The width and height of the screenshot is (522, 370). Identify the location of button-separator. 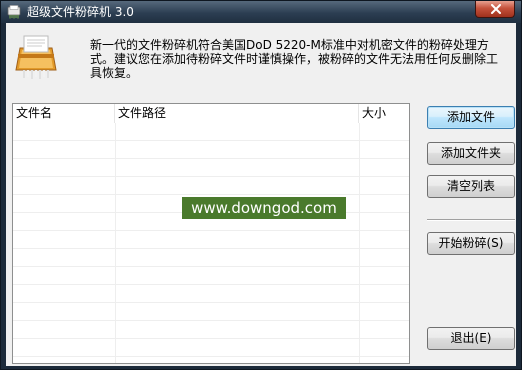
(471, 220).